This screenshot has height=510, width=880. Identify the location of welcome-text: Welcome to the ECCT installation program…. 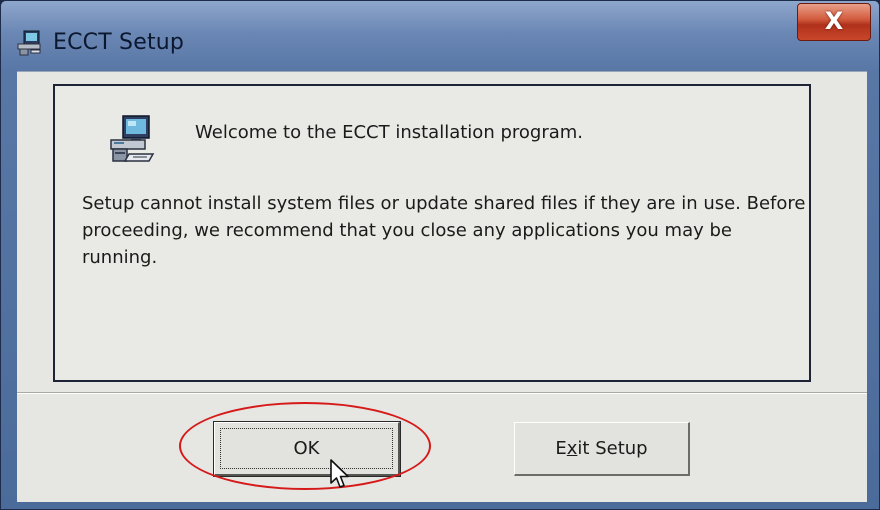
(389, 132).